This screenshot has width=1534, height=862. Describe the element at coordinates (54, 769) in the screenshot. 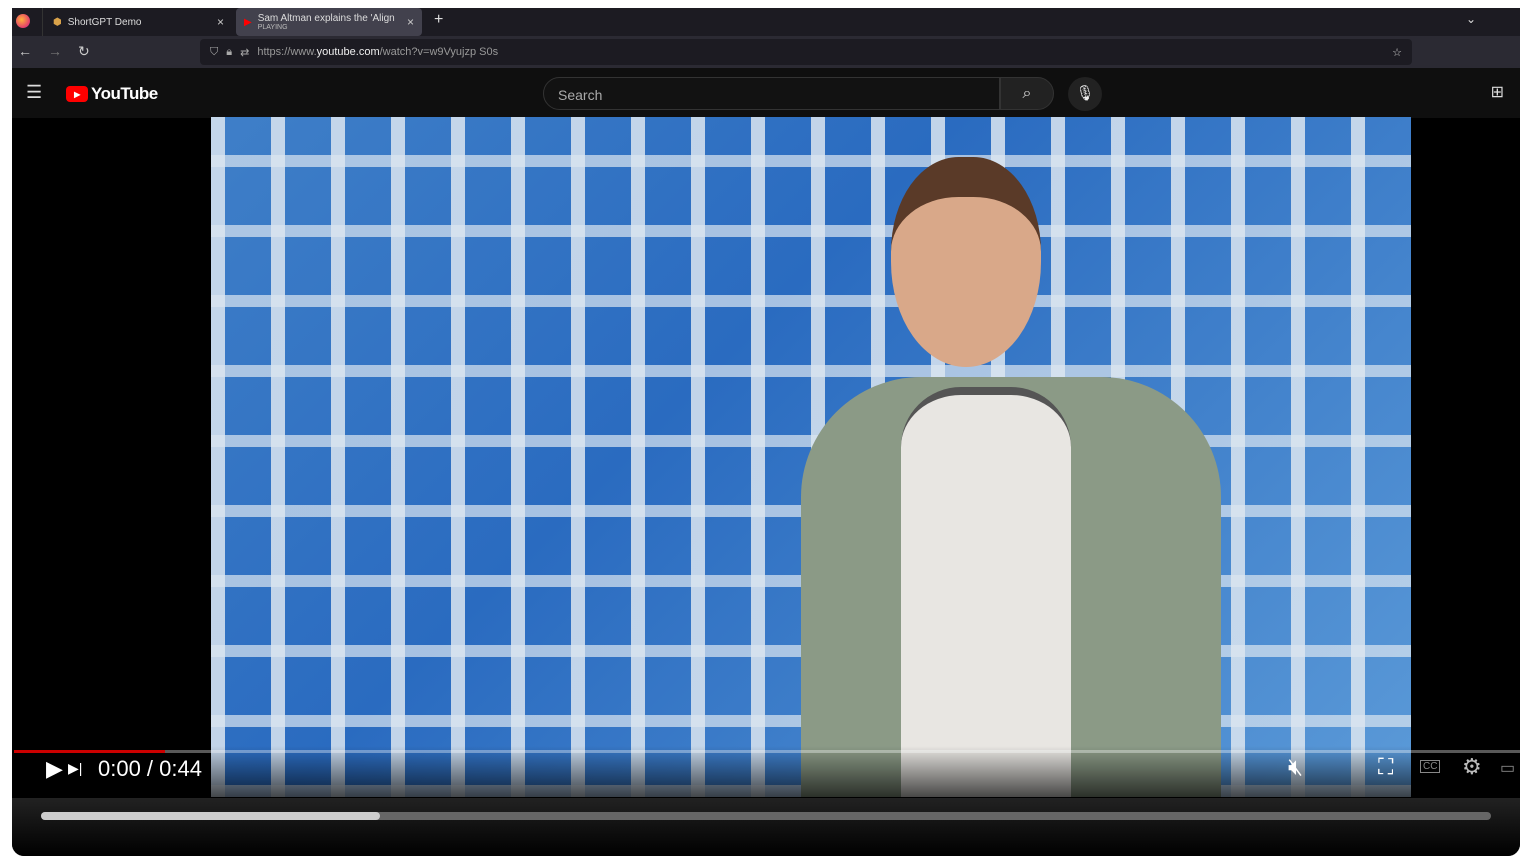

I see `play-icon: ▶` at that location.